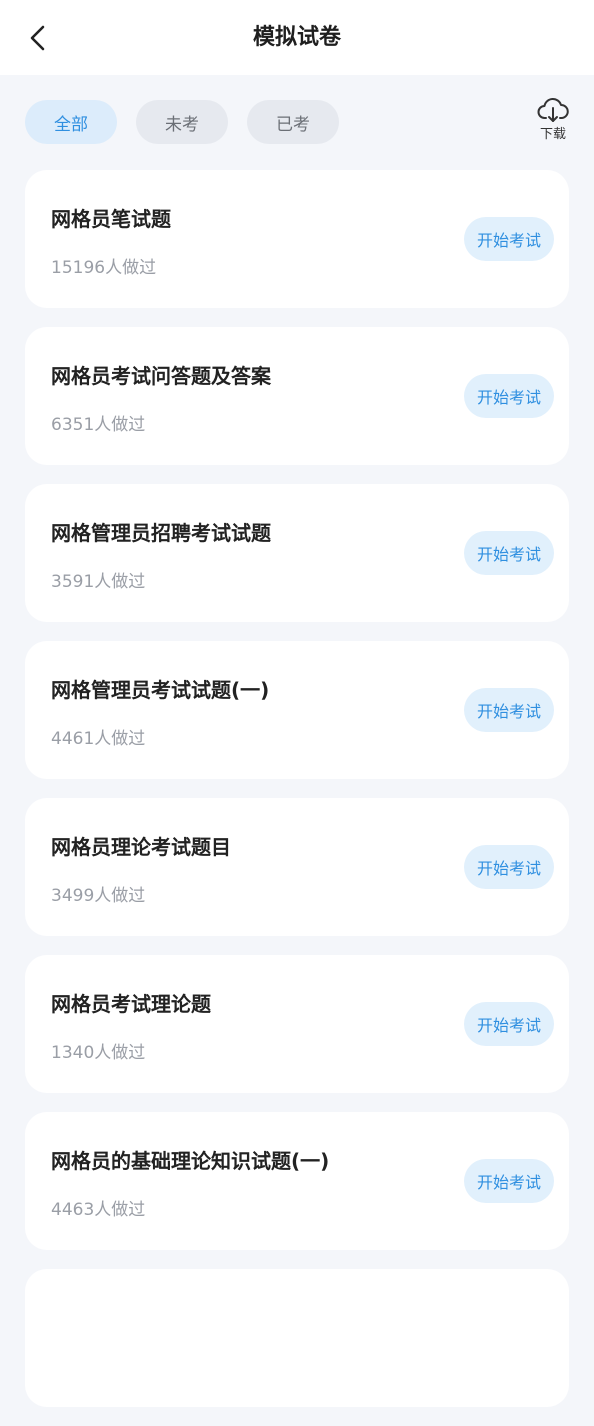 Image resolution: width=594 pixels, height=1426 pixels. What do you see at coordinates (297, 239) in the screenshot?
I see `exam-card: 网格员笔试题 15196人做过 开始考试` at bounding box center [297, 239].